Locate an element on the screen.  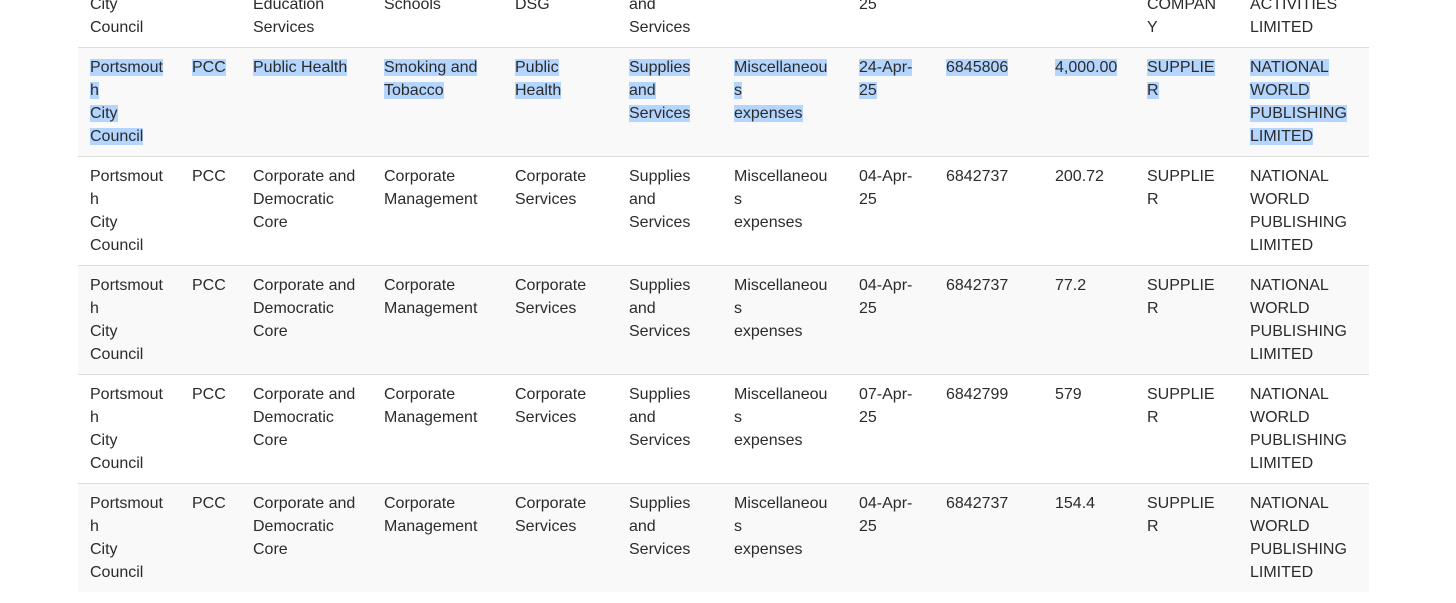
cell-org-code is located at coordinates (210, 24).